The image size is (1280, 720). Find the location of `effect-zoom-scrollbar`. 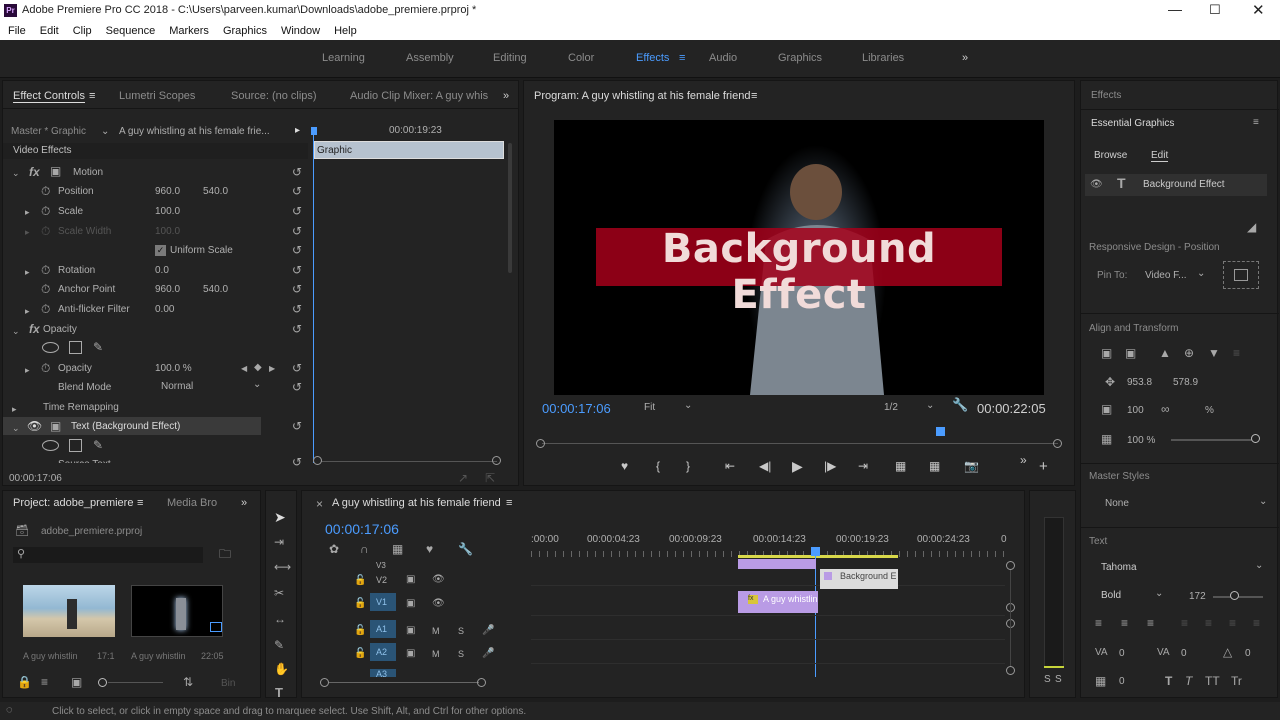

effect-zoom-scrollbar is located at coordinates (409, 461).